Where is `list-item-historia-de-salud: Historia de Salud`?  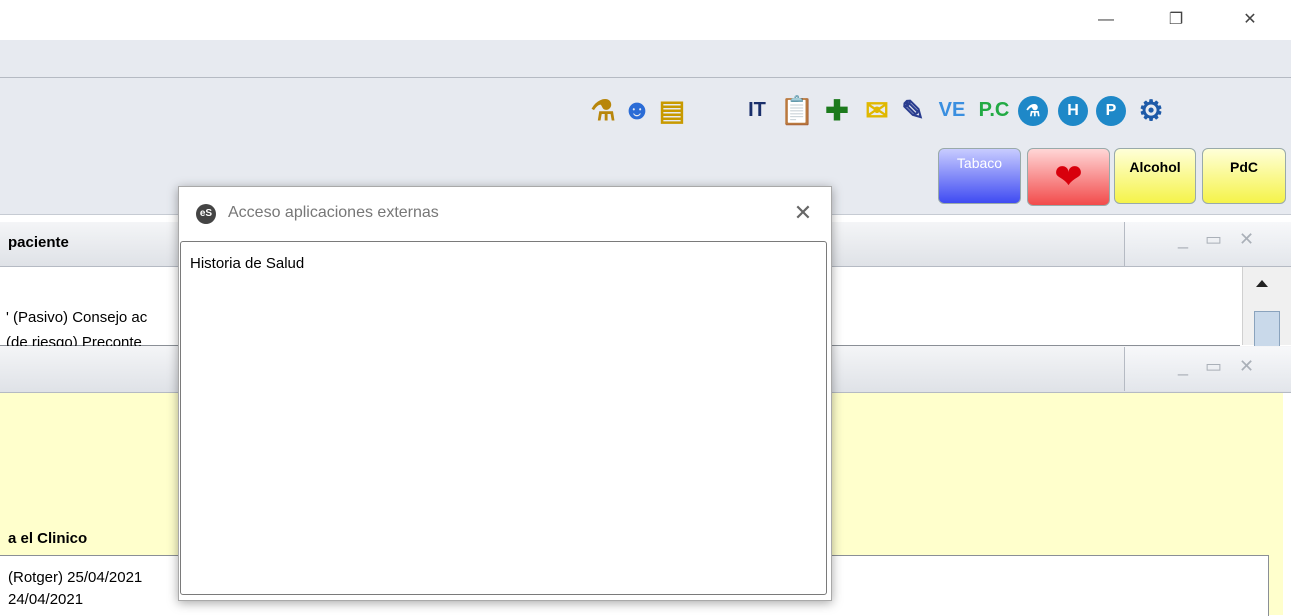
list-item-historia-de-salud: Historia de Salud is located at coordinates (247, 263).